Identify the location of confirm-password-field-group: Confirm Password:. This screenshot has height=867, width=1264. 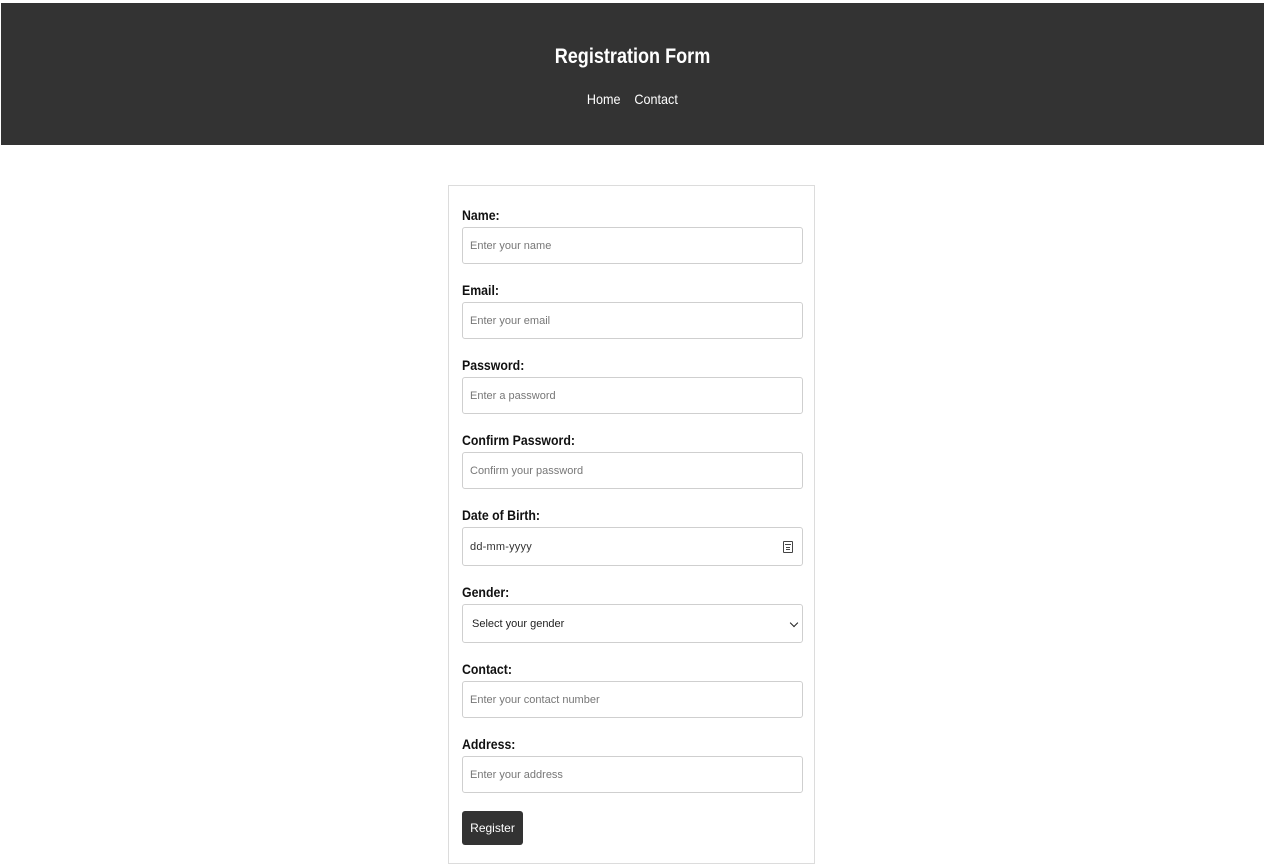
(632, 460).